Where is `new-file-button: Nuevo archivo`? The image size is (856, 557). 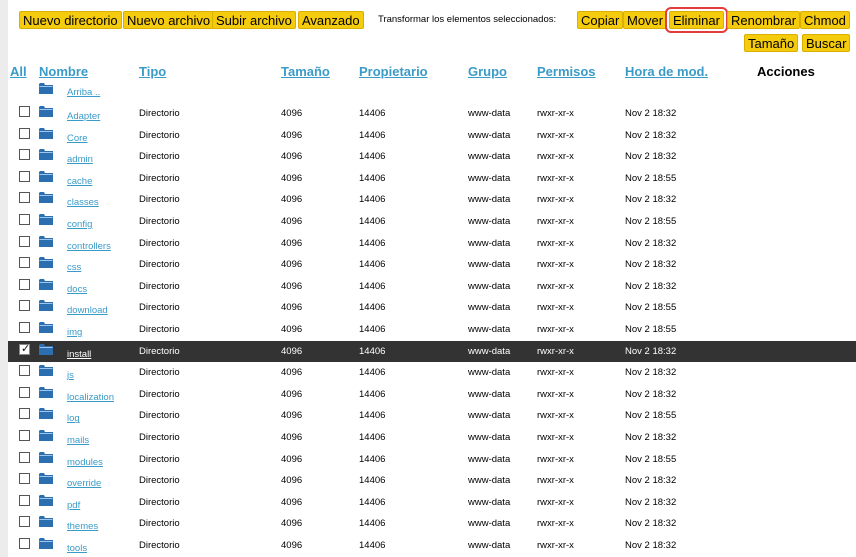 new-file-button: Nuevo archivo is located at coordinates (169, 20).